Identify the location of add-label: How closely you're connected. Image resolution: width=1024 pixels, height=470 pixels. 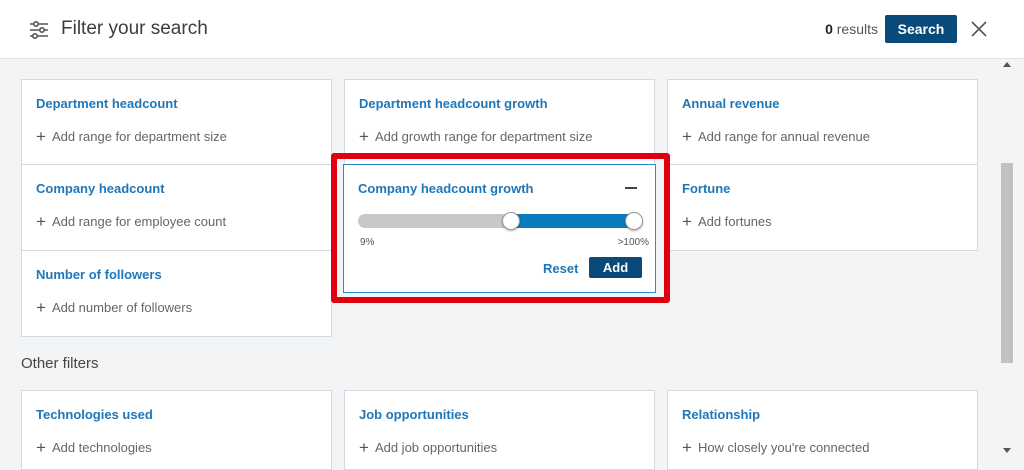
(783, 447).